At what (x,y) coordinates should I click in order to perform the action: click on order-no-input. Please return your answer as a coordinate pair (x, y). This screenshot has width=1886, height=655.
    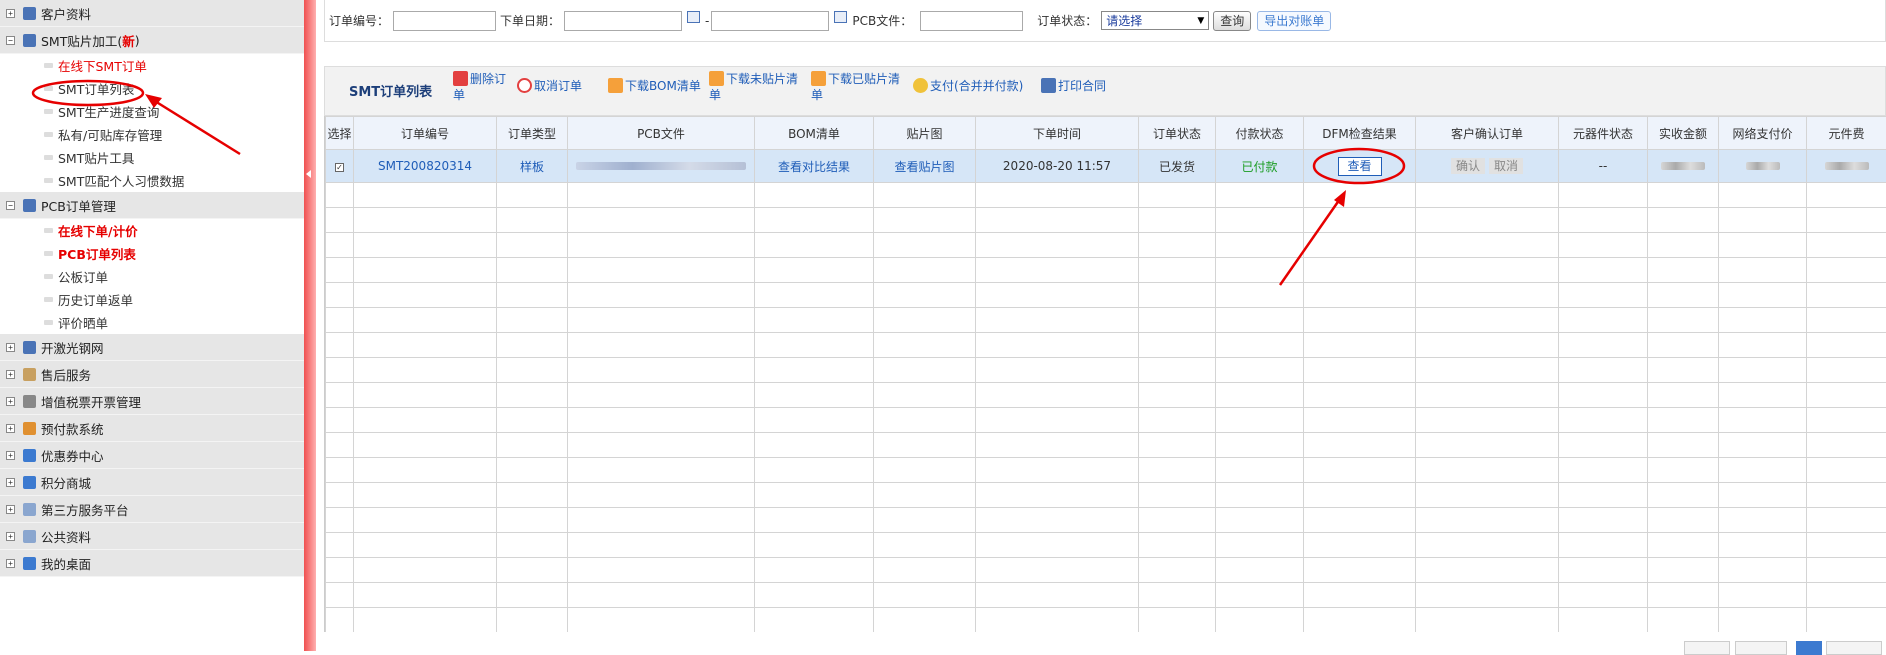
    Looking at the image, I should click on (444, 21).